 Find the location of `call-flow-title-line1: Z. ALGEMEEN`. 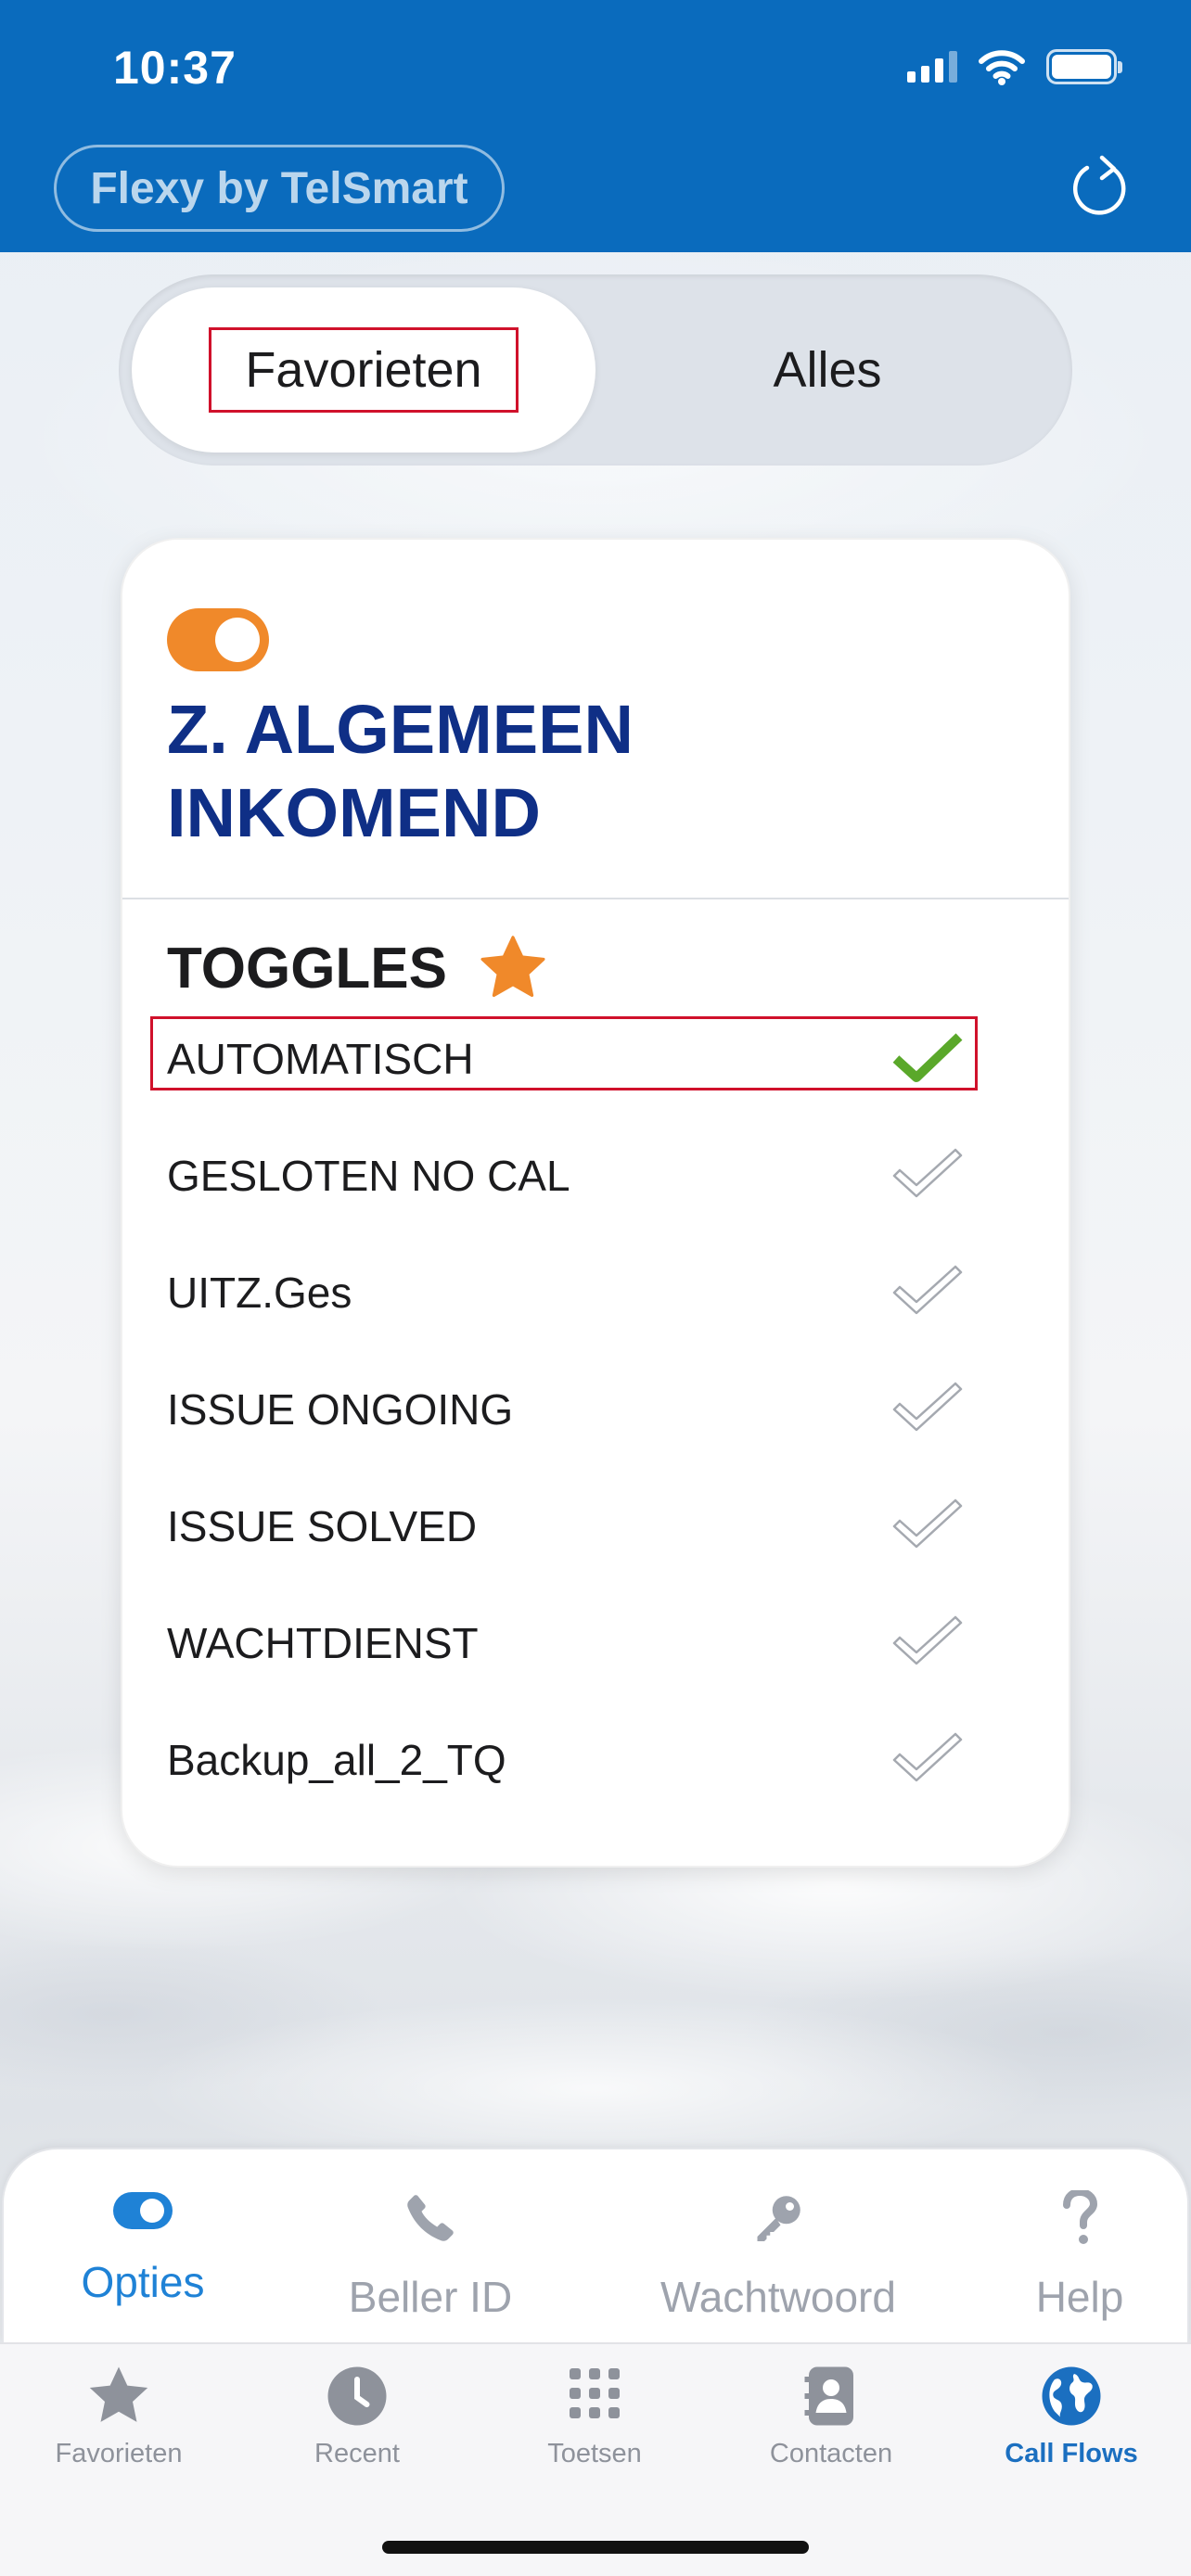

call-flow-title-line1: Z. ALGEMEEN is located at coordinates (400, 729).